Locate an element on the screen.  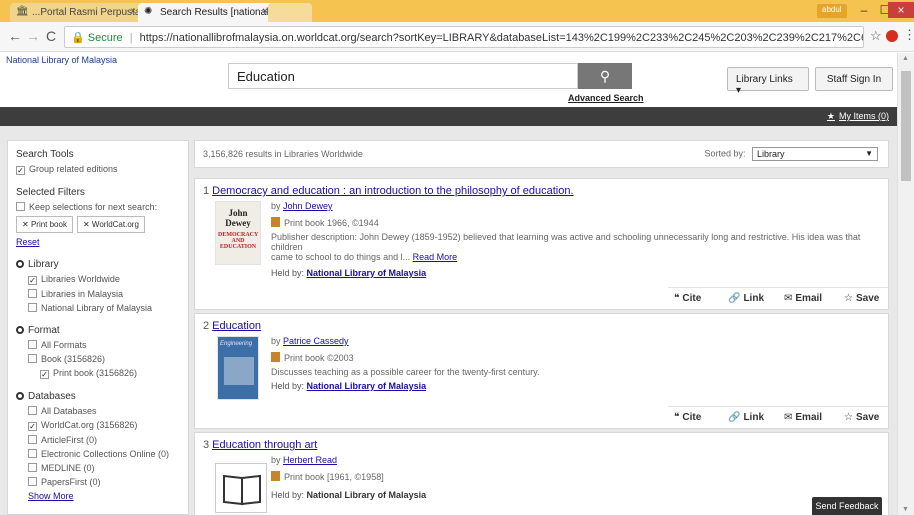
extension-icon is located at coordinates (892, 36).